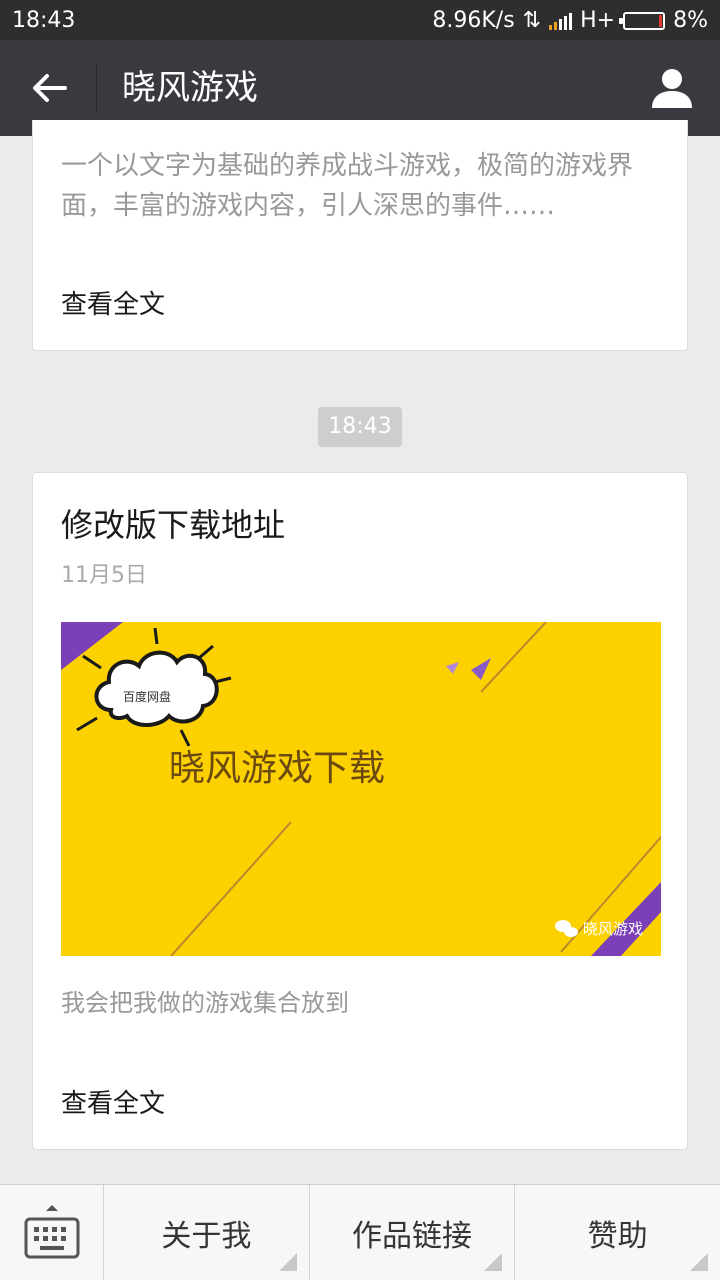  I want to click on person-icon, so click(672, 88).